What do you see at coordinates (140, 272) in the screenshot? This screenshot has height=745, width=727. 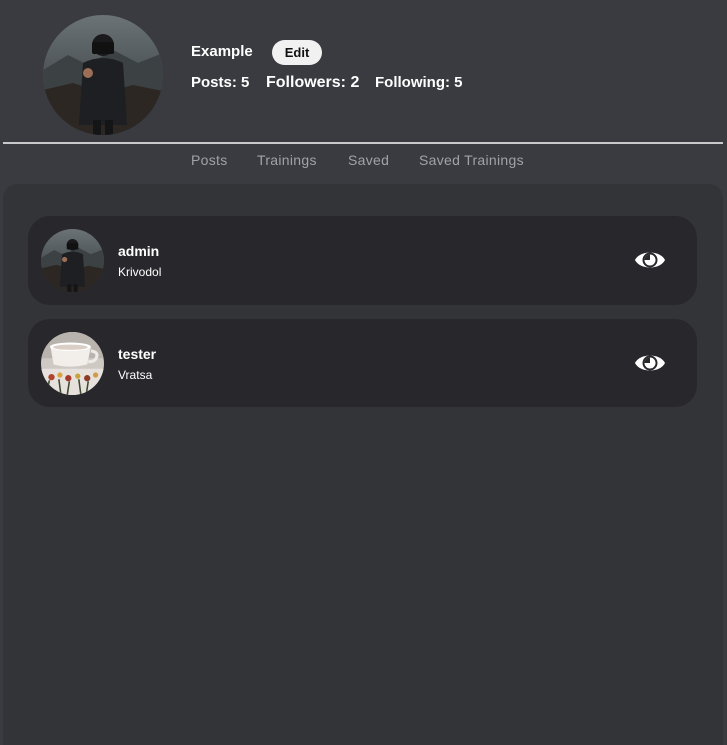 I see `user-location: Krivodol` at bounding box center [140, 272].